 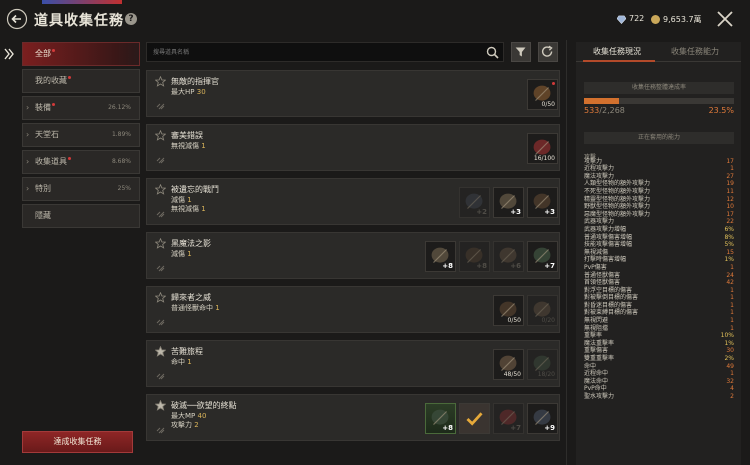 What do you see at coordinates (659, 374) in the screenshot?
I see `ability-stat-row: 近程命中 1` at bounding box center [659, 374].